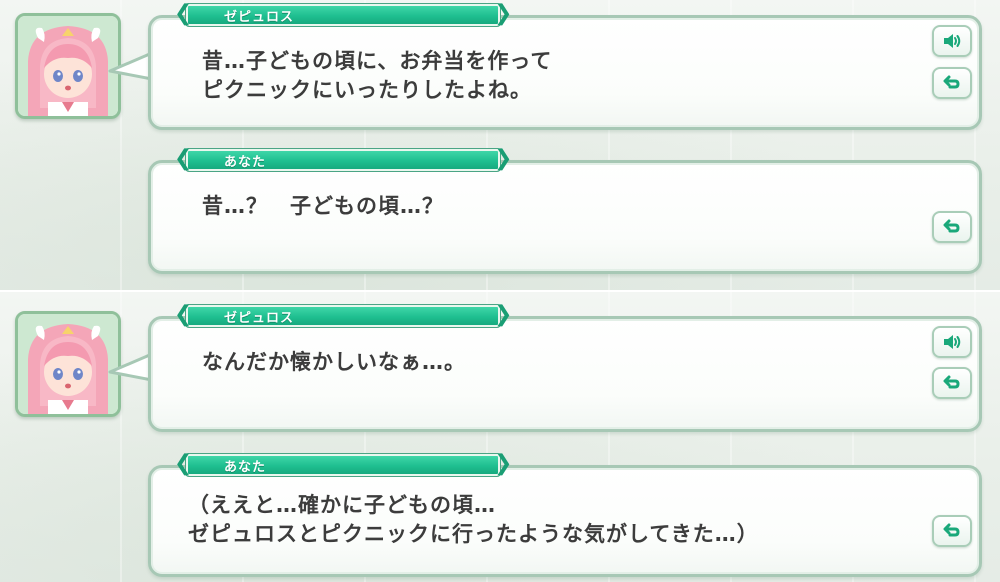 Image resolution: width=1000 pixels, height=582 pixels. What do you see at coordinates (323, 206) in the screenshot?
I see `message-text: 昔…？ 子どもの頃…？` at bounding box center [323, 206].